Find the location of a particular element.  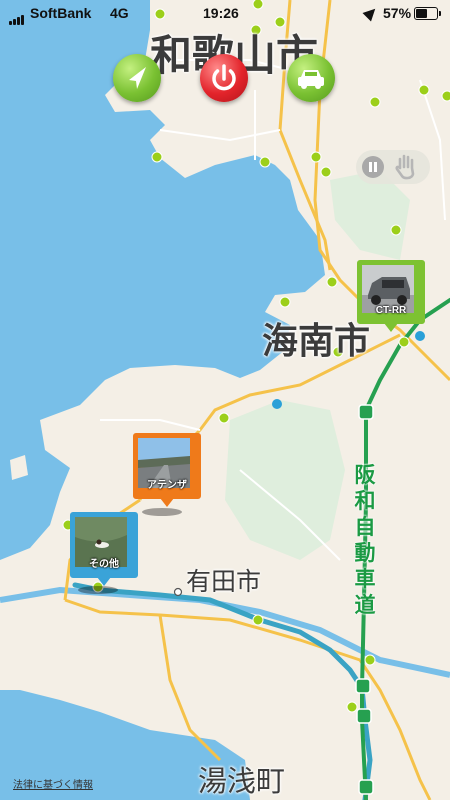

car-icon is located at coordinates (311, 79).